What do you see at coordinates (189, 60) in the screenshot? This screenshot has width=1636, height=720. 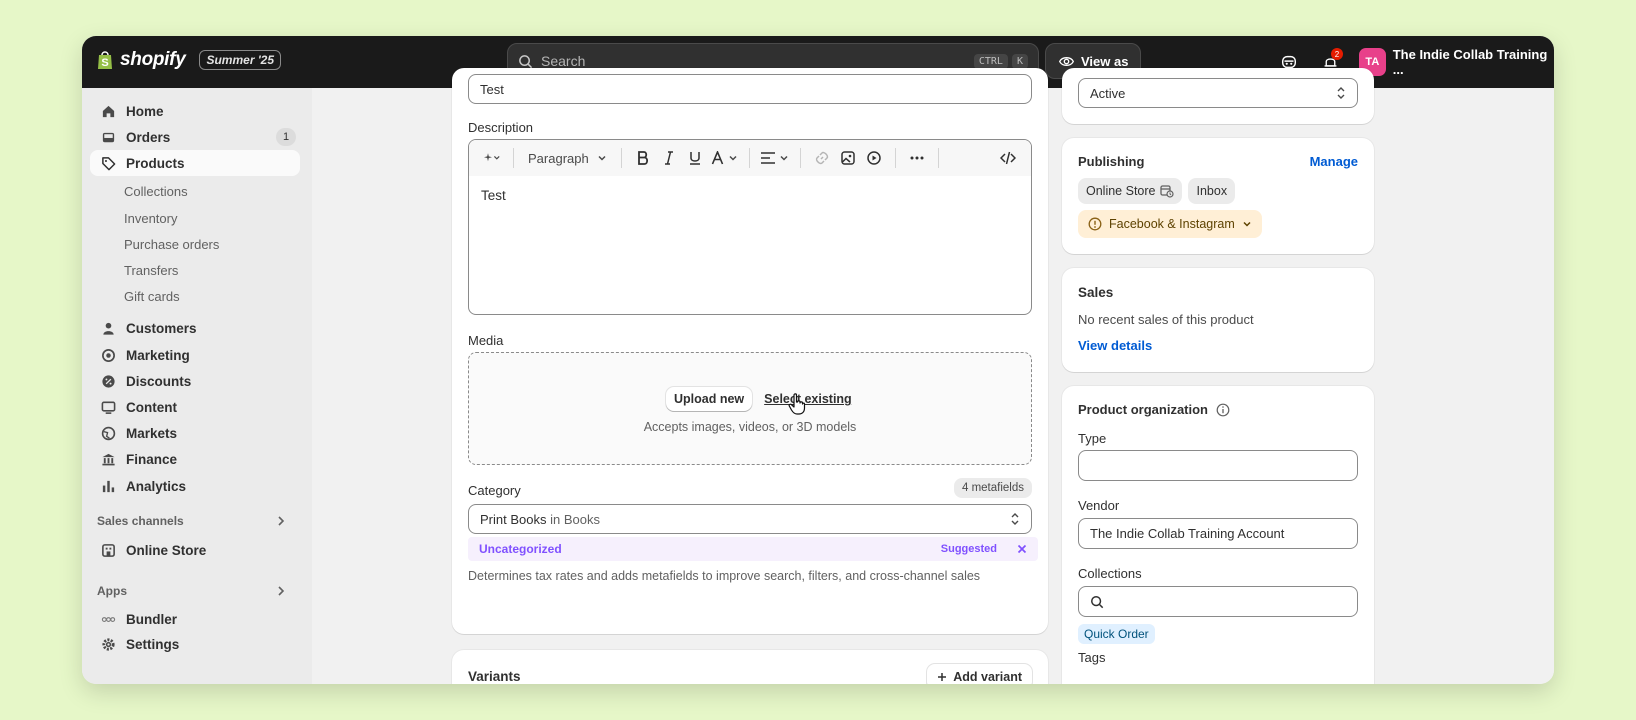 I see `shopify-logo: S shopify Summer '25` at bounding box center [189, 60].